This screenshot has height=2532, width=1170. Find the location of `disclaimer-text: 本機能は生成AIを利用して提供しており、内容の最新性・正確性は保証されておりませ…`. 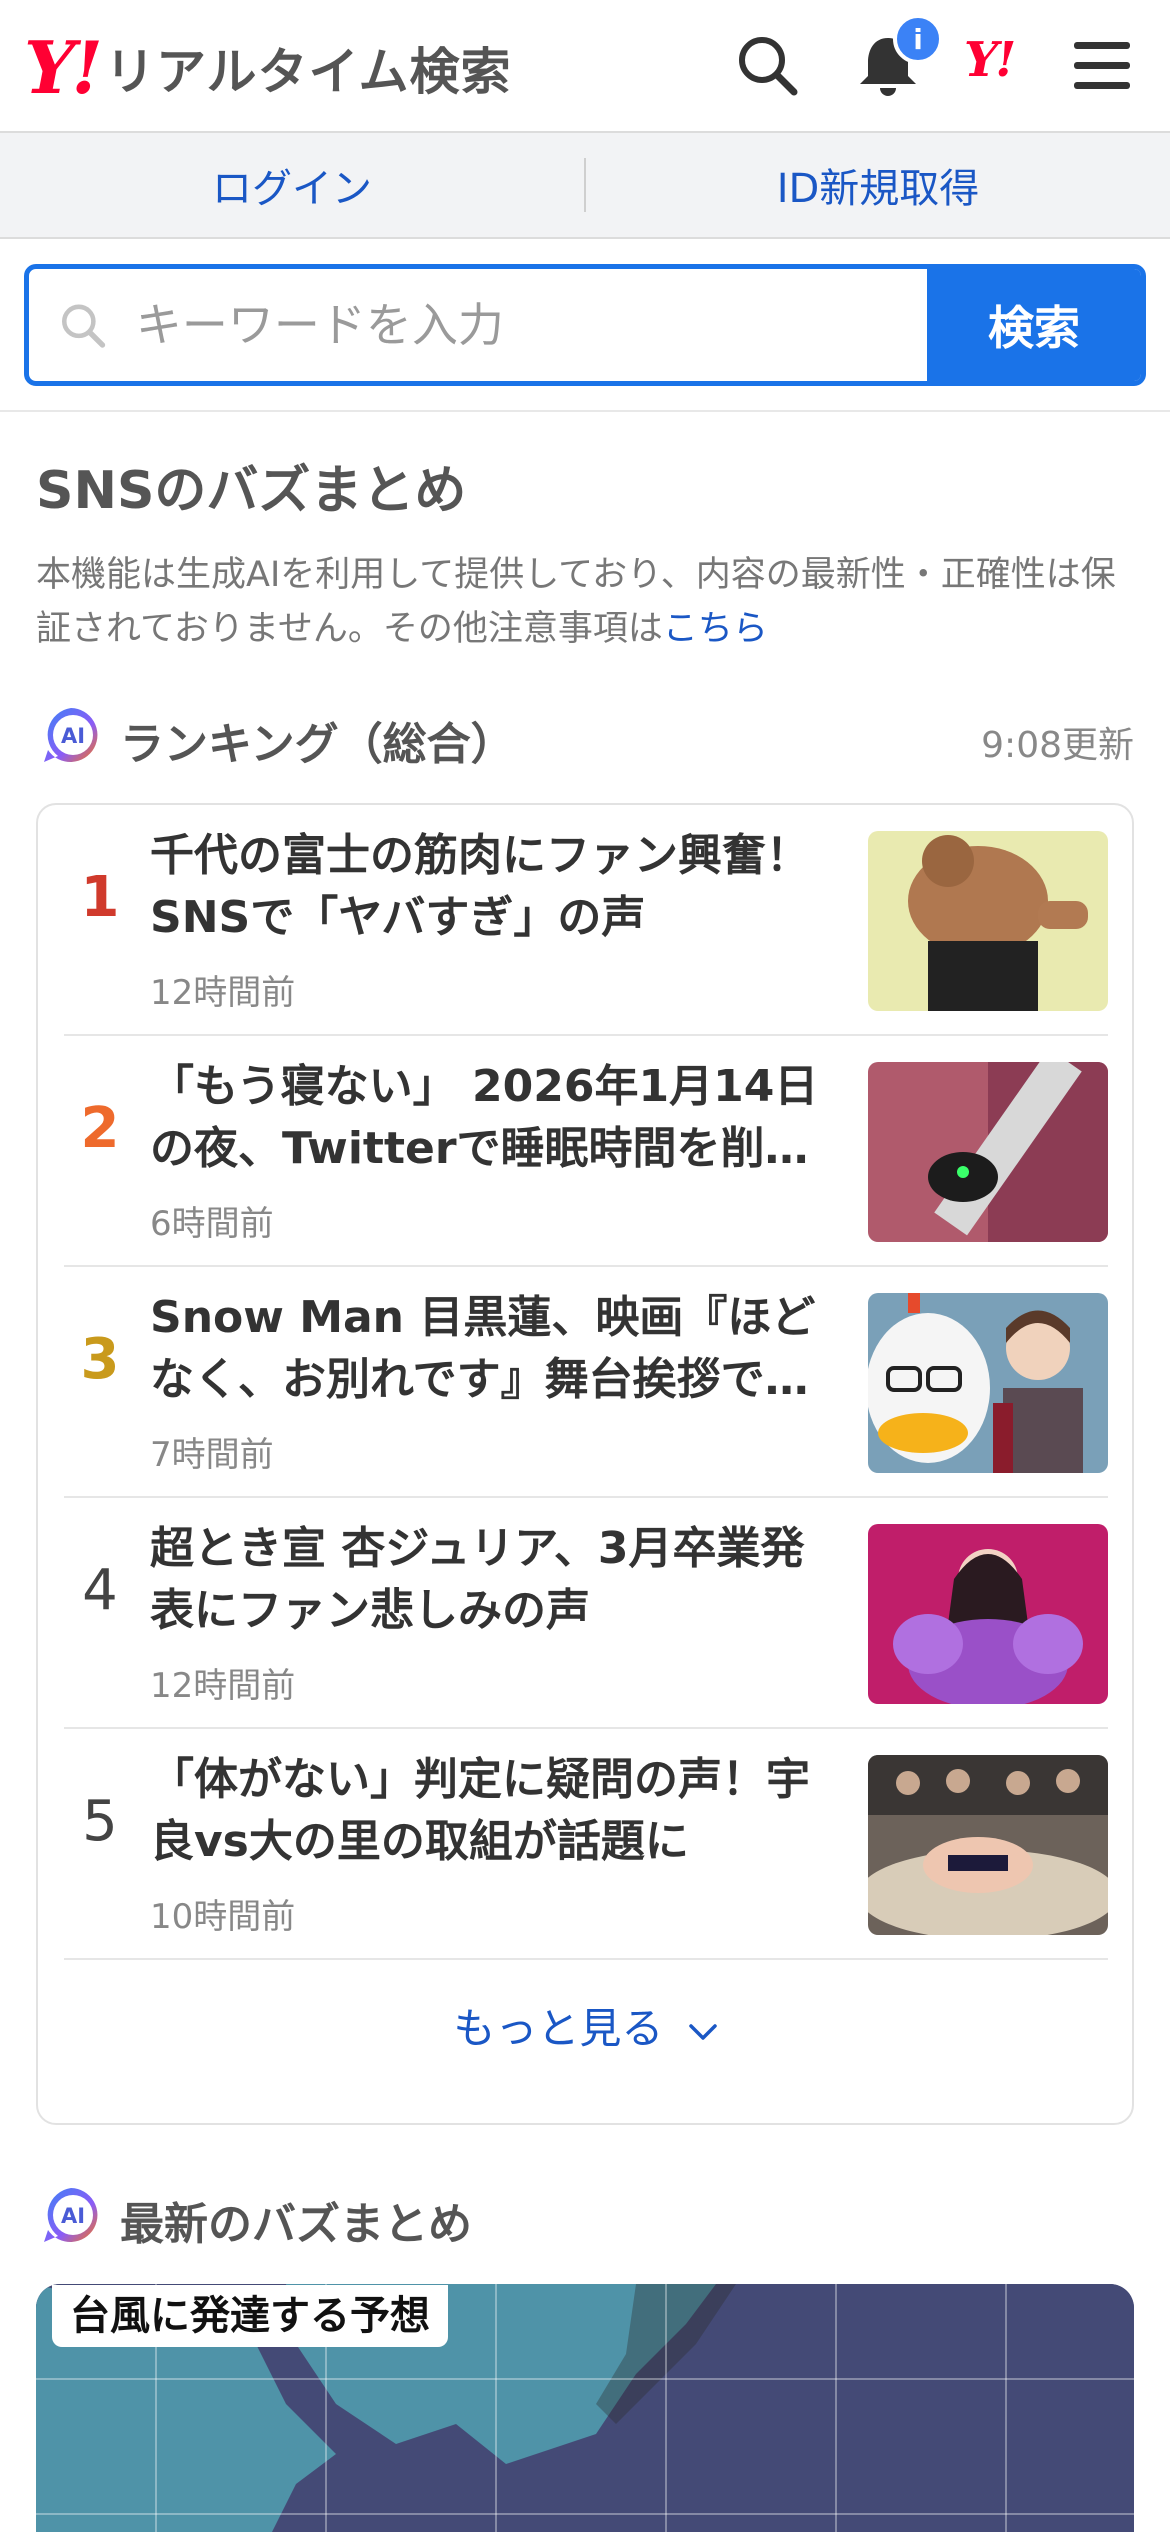

disclaimer-text: 本機能は生成AIを利用して提供しており、内容の最新性・正確性は保証されておりませ… is located at coordinates (576, 602).